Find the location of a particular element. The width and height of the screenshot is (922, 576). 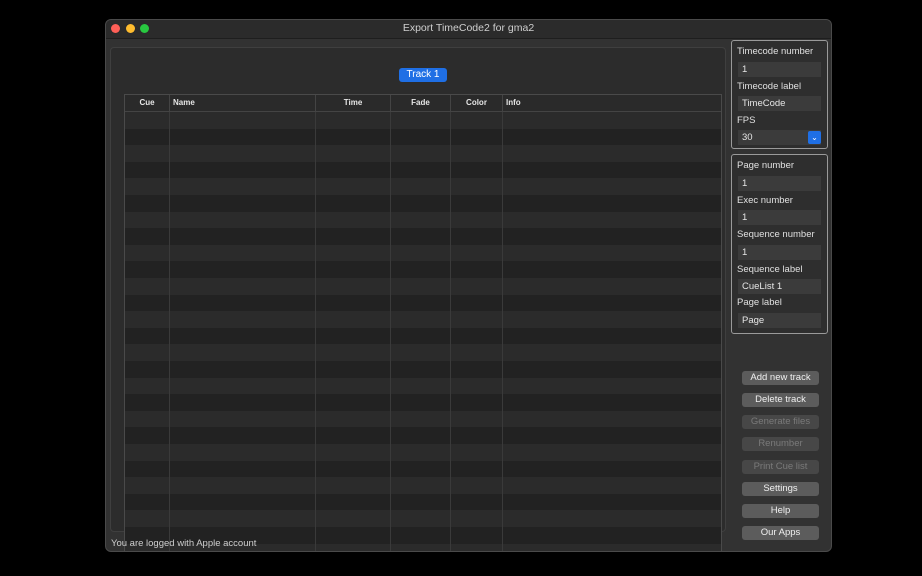

sequence-label-field: CueList 1 is located at coordinates (779, 286).